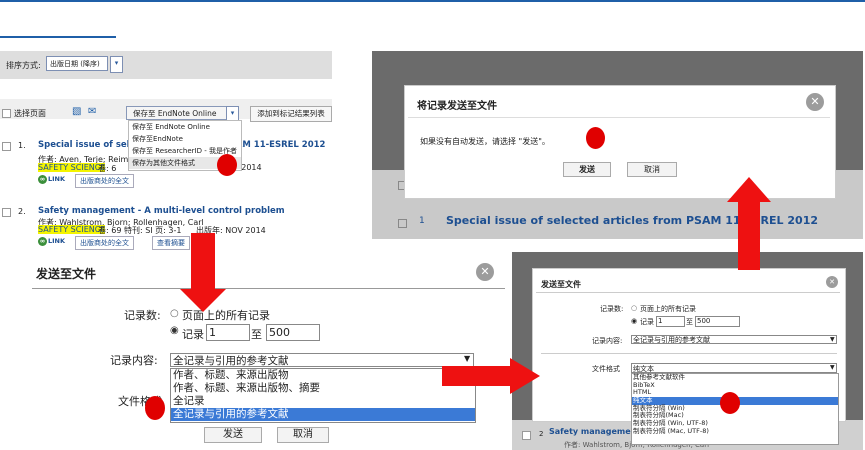 The height and width of the screenshot is (450, 865). Describe the element at coordinates (477, 376) in the screenshot. I see `right-arrow-shaft` at that location.